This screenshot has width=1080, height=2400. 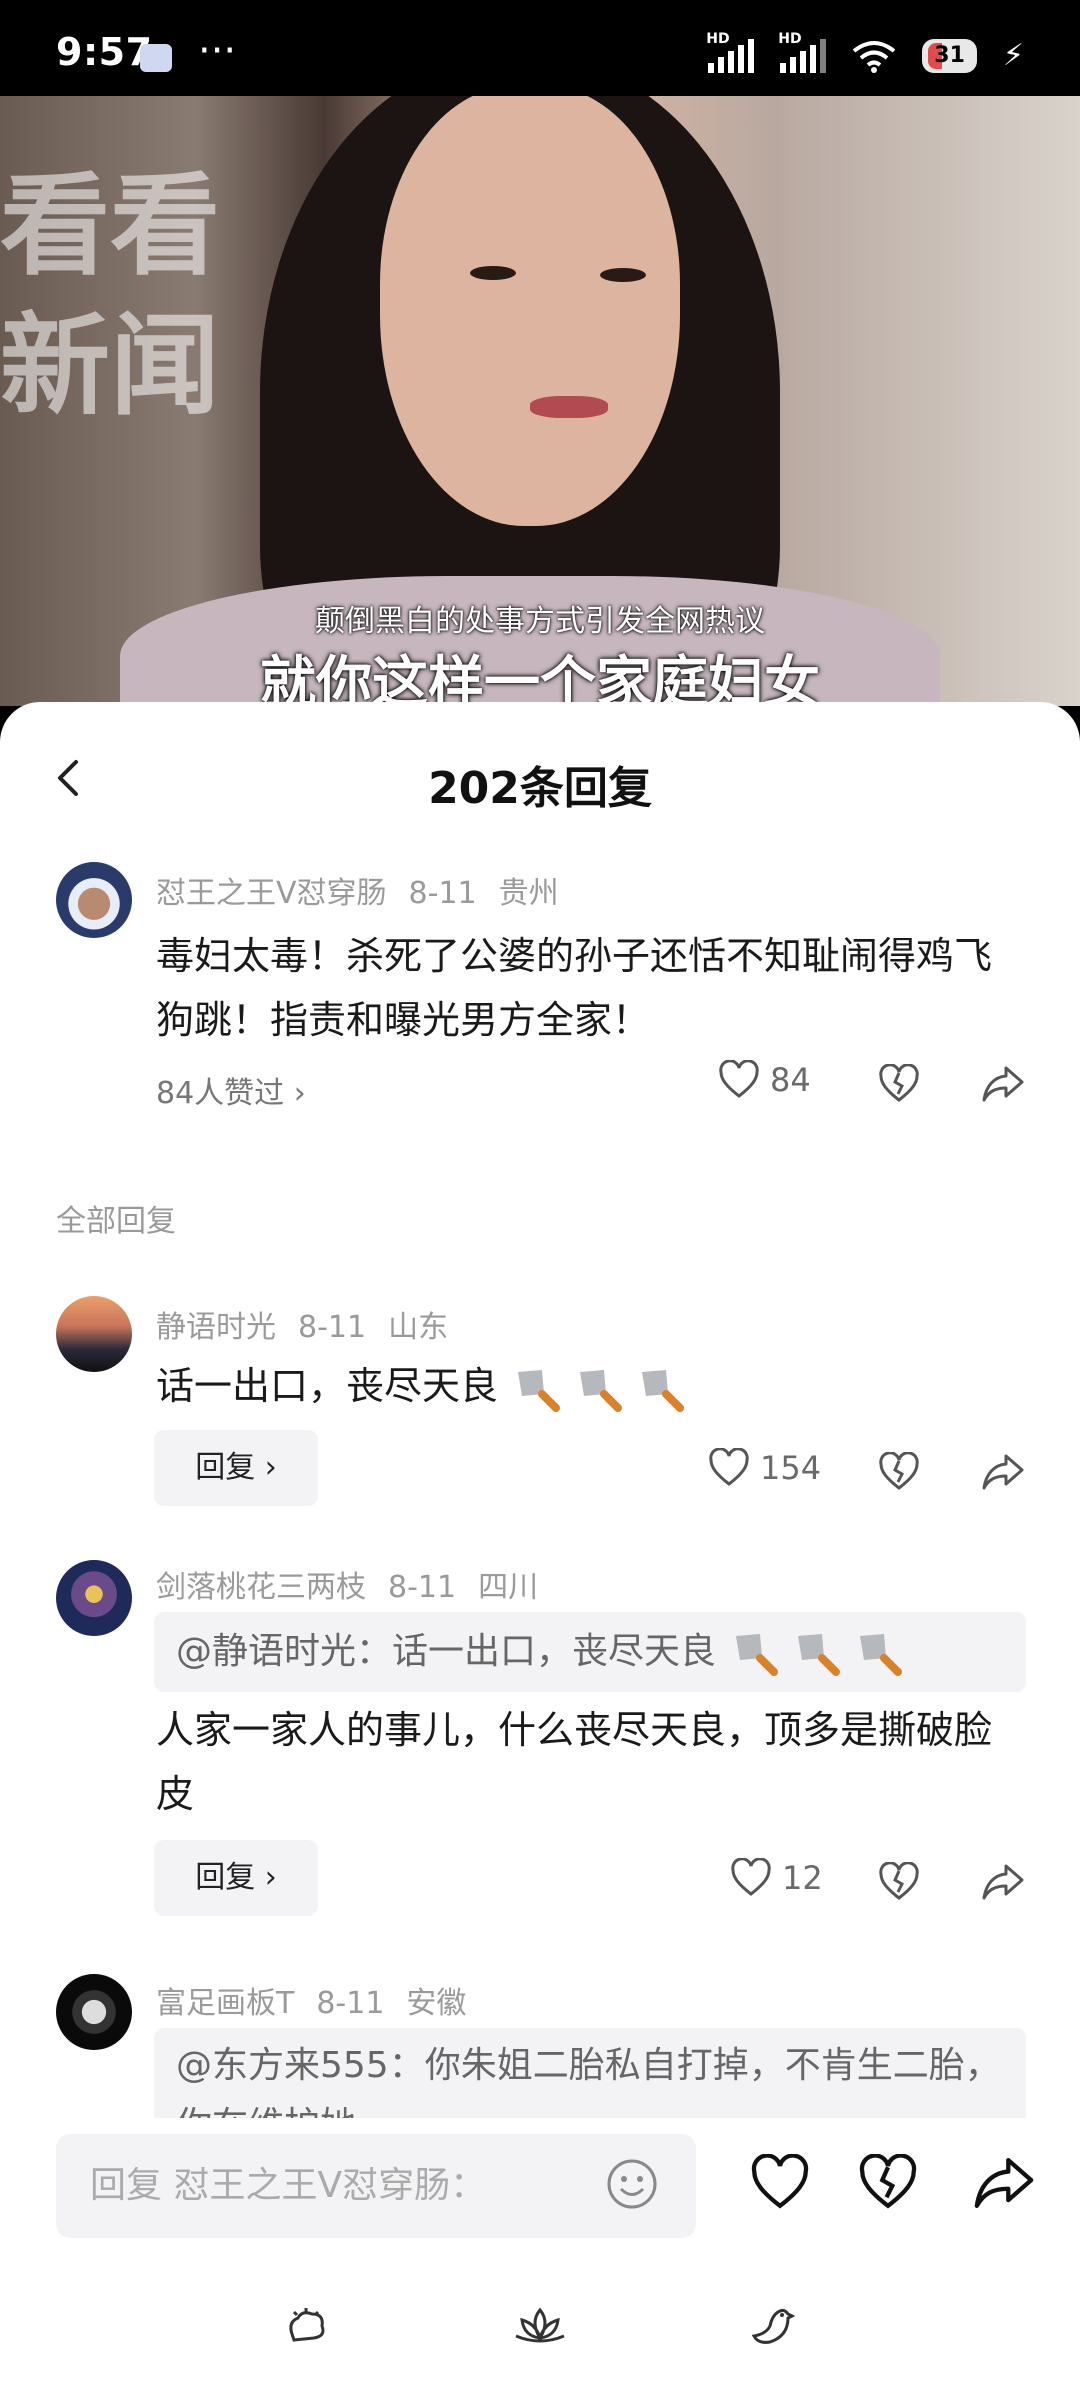 I want to click on video-caption-big: 就你这样一个家庭妇女, so click(x=540, y=678).